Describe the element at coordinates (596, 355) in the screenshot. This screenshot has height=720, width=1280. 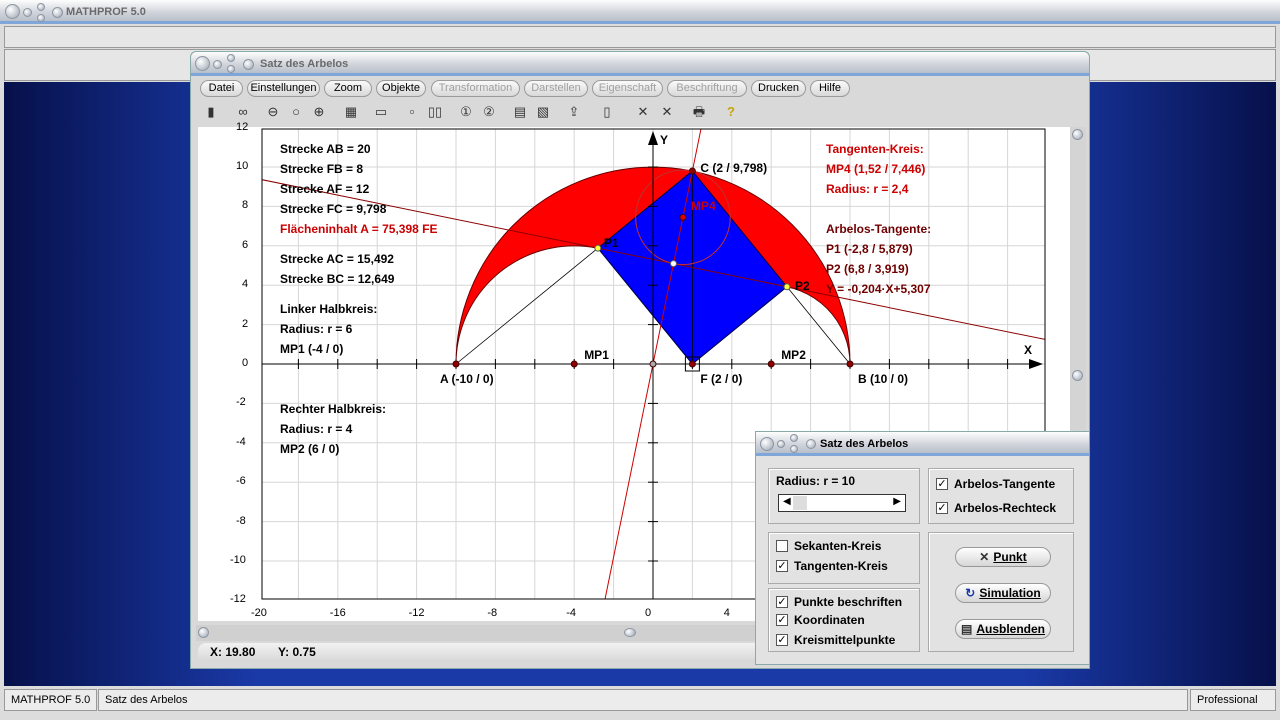
I see `point-label-mp1: MP1` at that location.